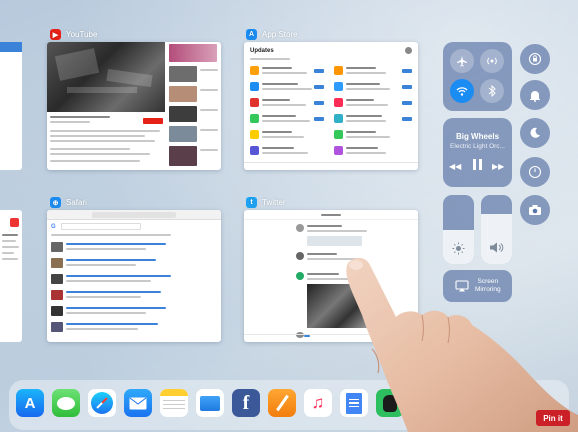 This screenshot has height=432, width=578. What do you see at coordinates (66, 403) in the screenshot?
I see `messages-icon` at bounding box center [66, 403].